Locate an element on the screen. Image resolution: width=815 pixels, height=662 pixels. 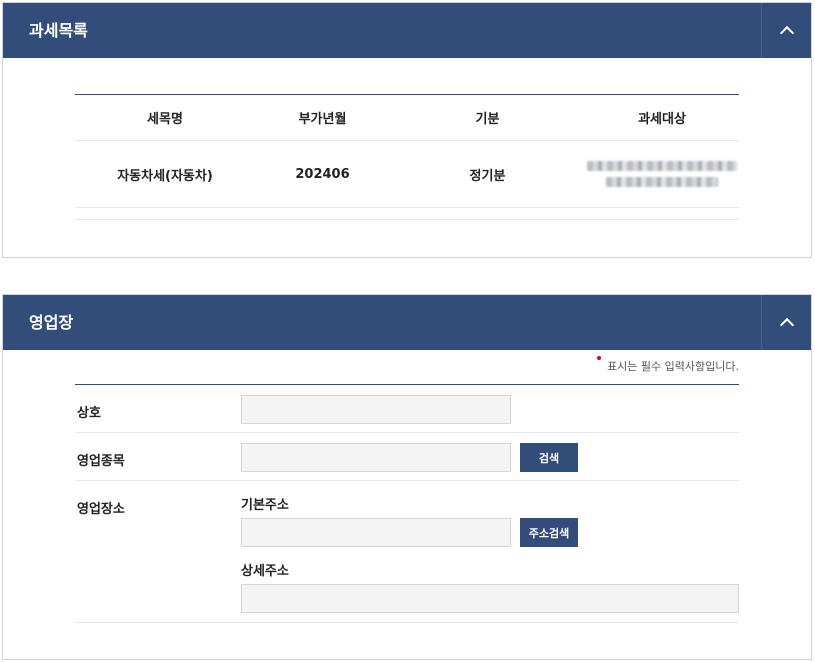
column-header: 과세대상 is located at coordinates (662, 119).